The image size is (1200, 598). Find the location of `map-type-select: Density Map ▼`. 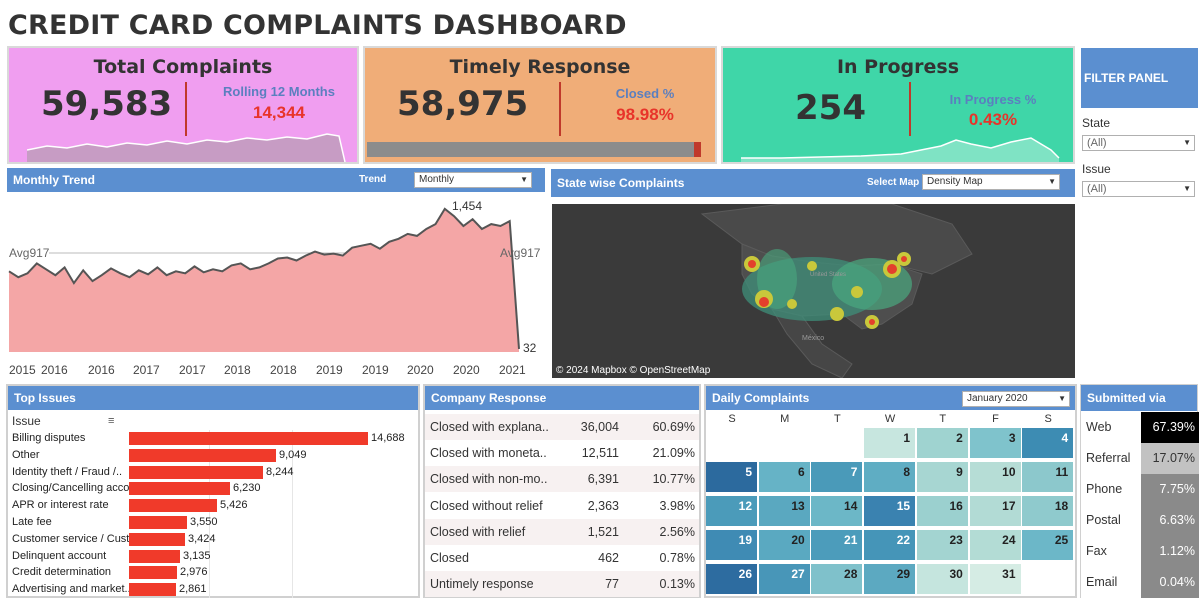

map-type-select: Density Map ▼ is located at coordinates (991, 182).